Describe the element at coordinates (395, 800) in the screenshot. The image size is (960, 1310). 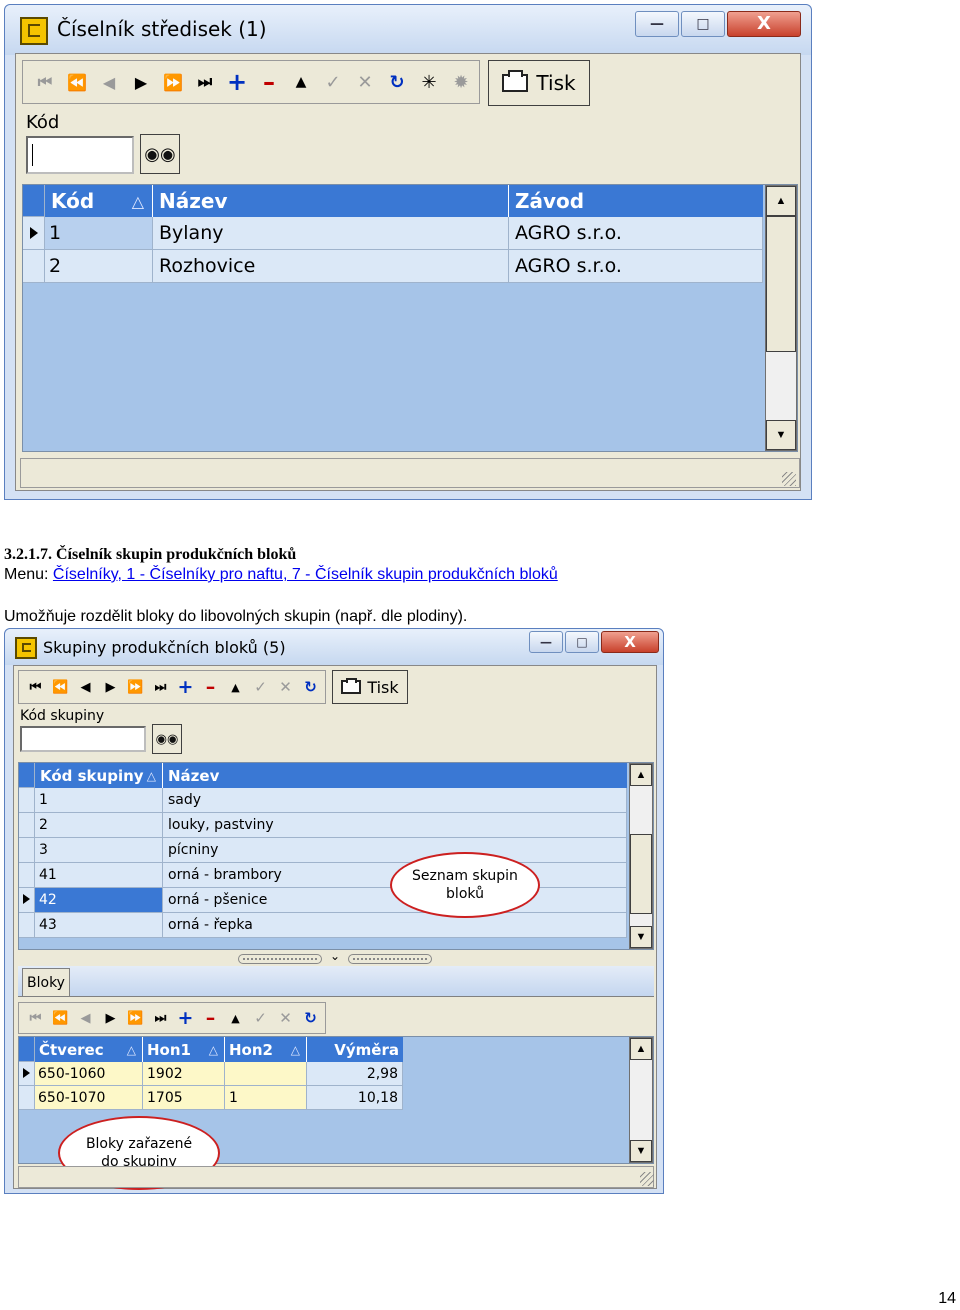
I see `table-row-cell-nazev: sady` at that location.